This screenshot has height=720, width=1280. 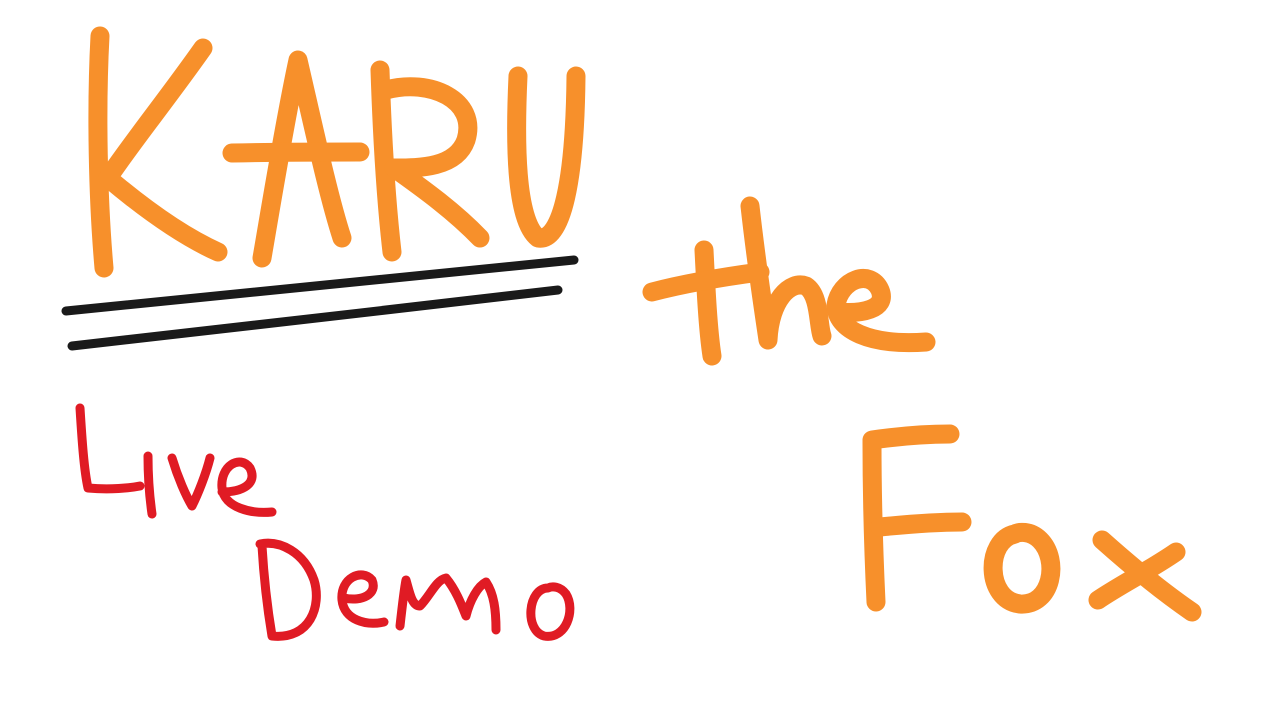 What do you see at coordinates (448, 604) in the screenshot?
I see `demo-letter-m` at bounding box center [448, 604].